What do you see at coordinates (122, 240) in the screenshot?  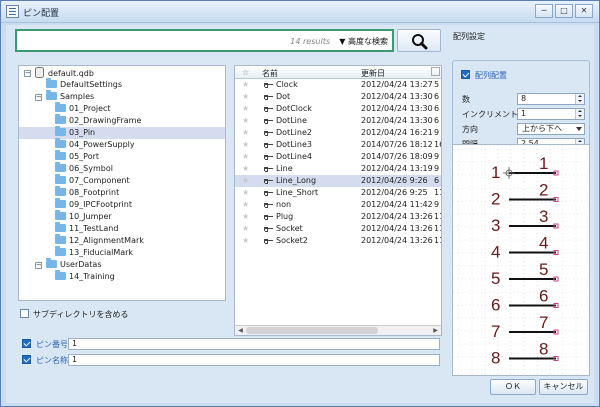 I see `tree-item: 12_AlignmentMark` at bounding box center [122, 240].